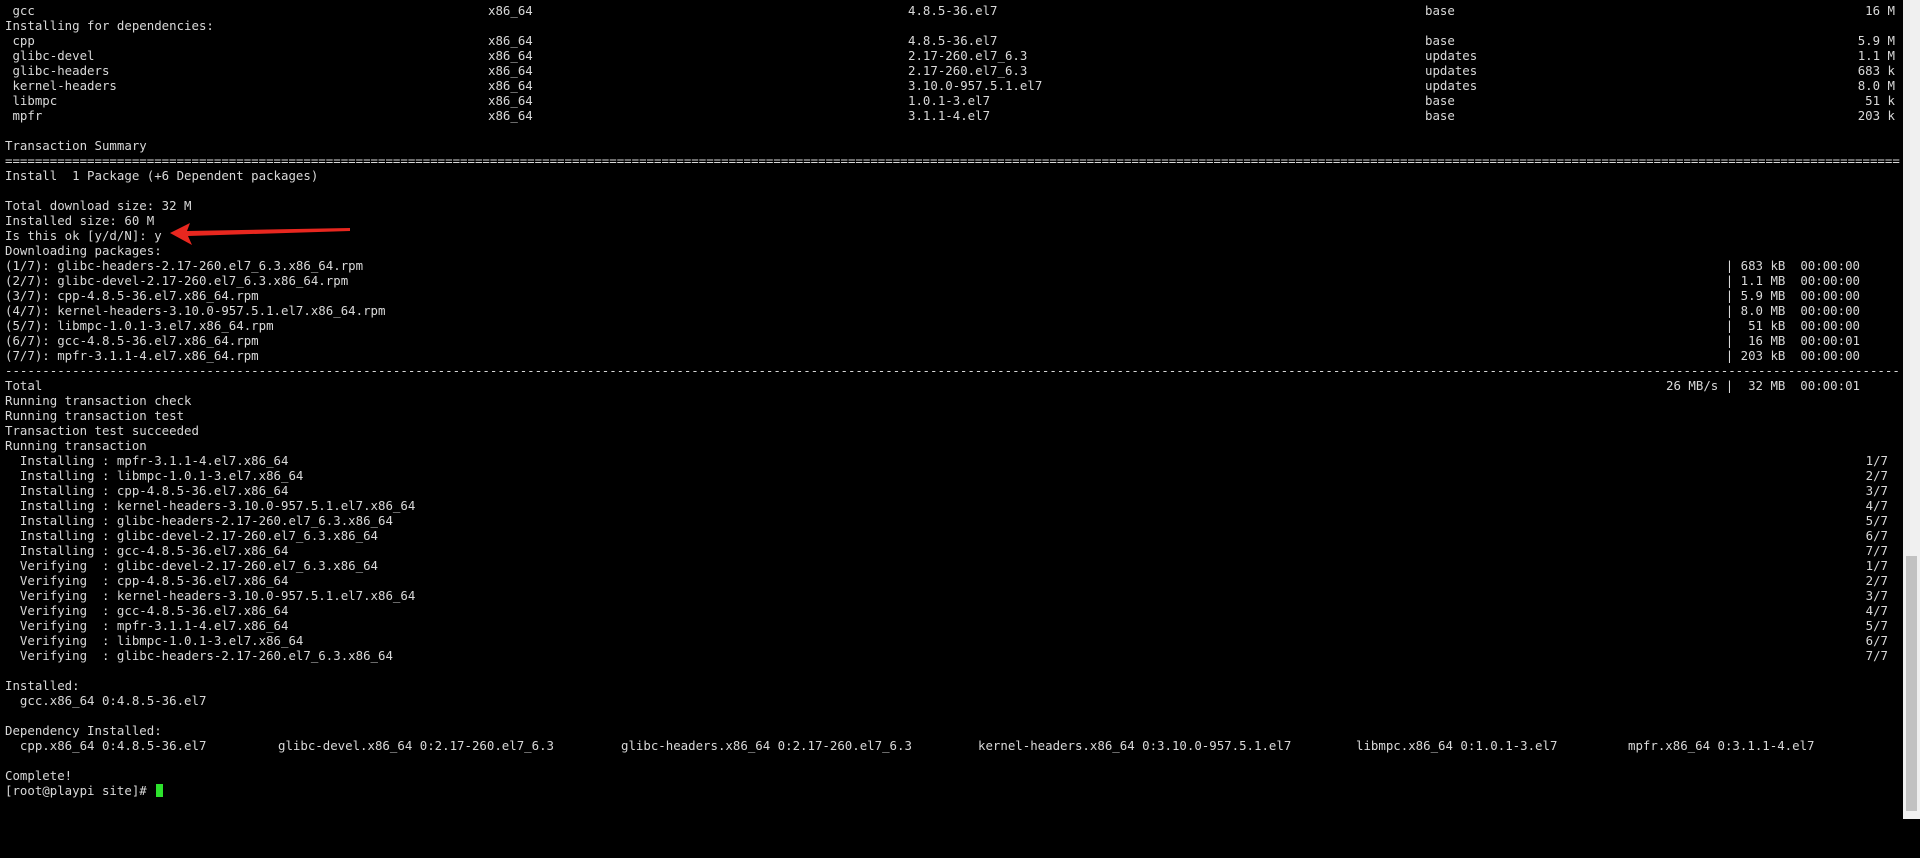  I want to click on download-stats: | 51 kB 00:00:00, so click(1792, 325).